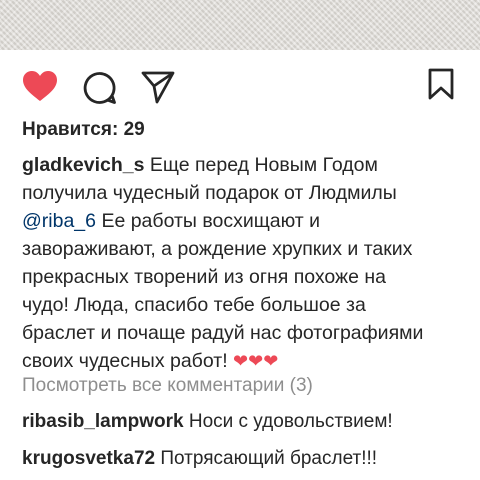 The height and width of the screenshot is (480, 480). I want to click on comment-username: ribasib_lampwork, so click(103, 421).